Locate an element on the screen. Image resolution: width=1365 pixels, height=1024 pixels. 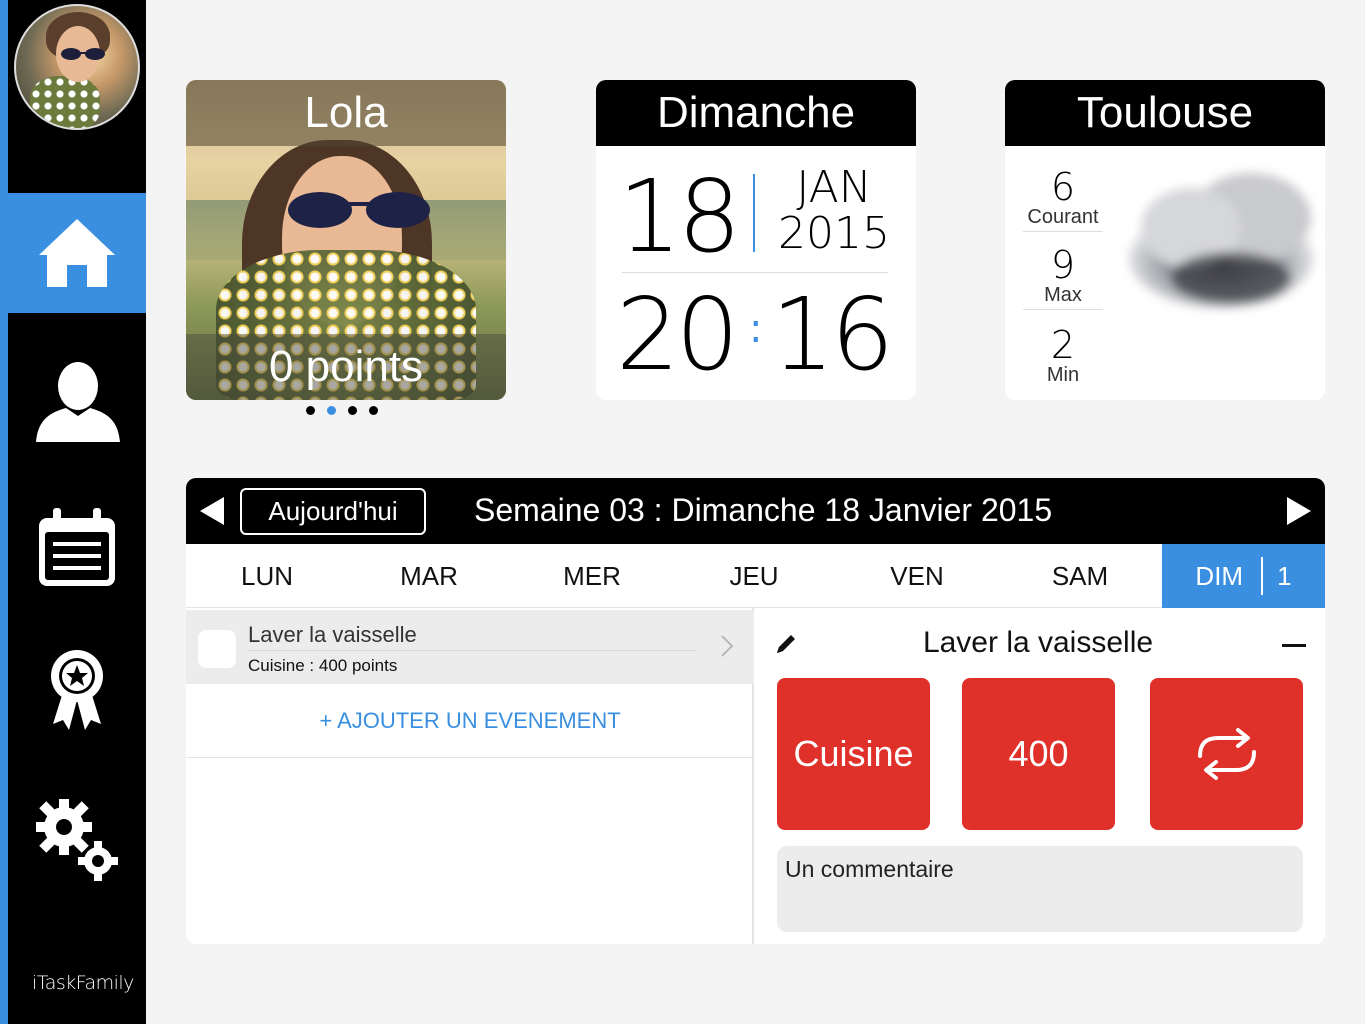
date-day: 18 is located at coordinates (679, 216).